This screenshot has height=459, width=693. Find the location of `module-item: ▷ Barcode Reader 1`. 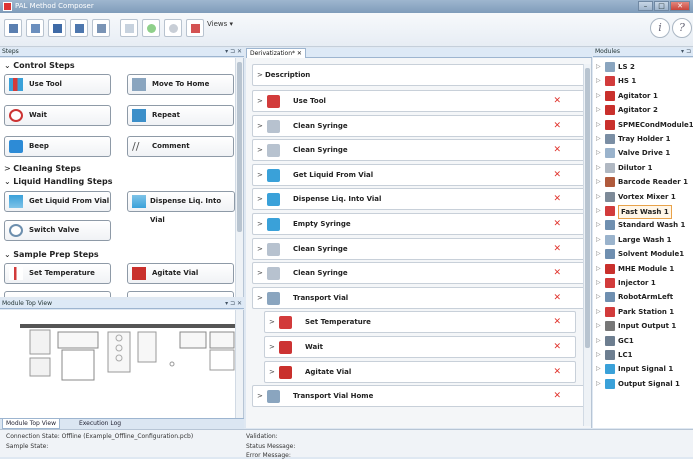

module-item: ▷ Barcode Reader 1 is located at coordinates (643, 182).